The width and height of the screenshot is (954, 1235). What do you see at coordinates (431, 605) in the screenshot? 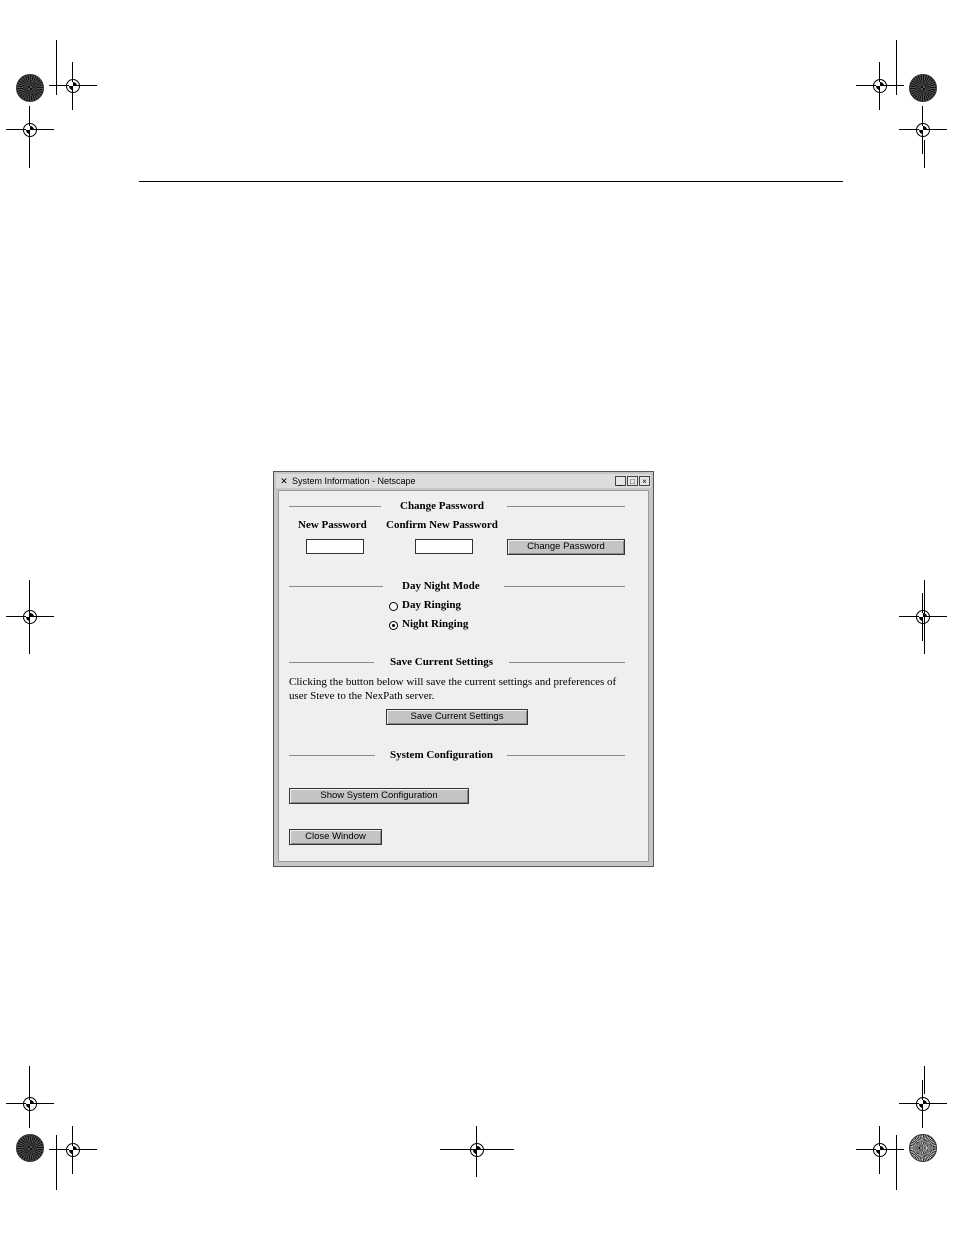
I see `day-ringing-label: Day Ringing` at bounding box center [431, 605].